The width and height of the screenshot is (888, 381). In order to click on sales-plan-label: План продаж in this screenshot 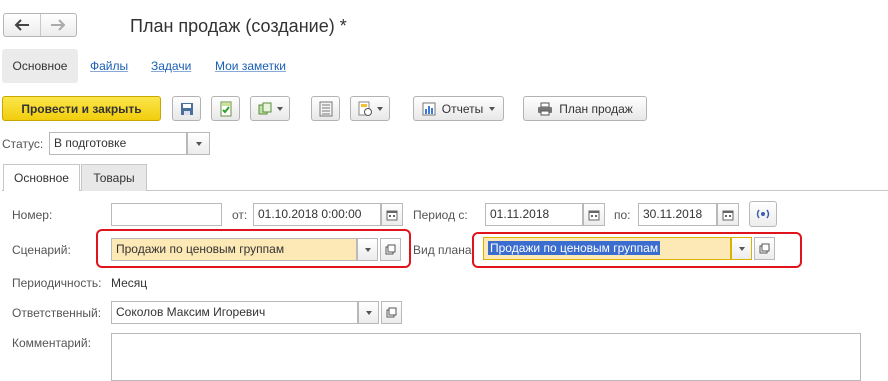, I will do `click(596, 108)`.